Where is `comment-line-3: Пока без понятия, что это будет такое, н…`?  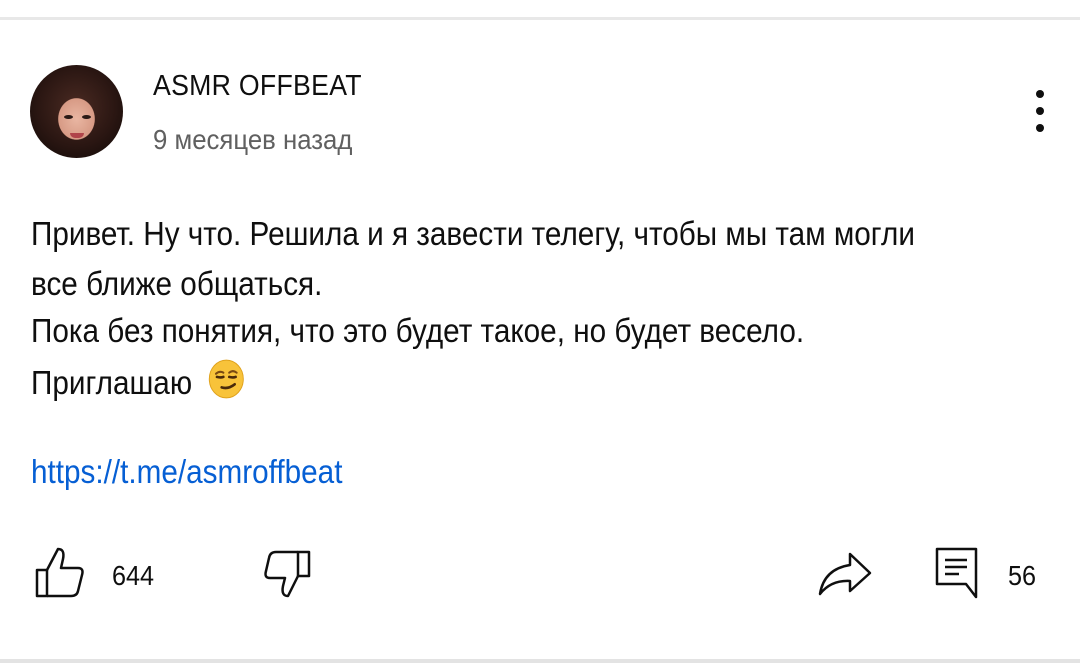
comment-line-3: Пока без понятия, что это будет такое, н… is located at coordinates (418, 330).